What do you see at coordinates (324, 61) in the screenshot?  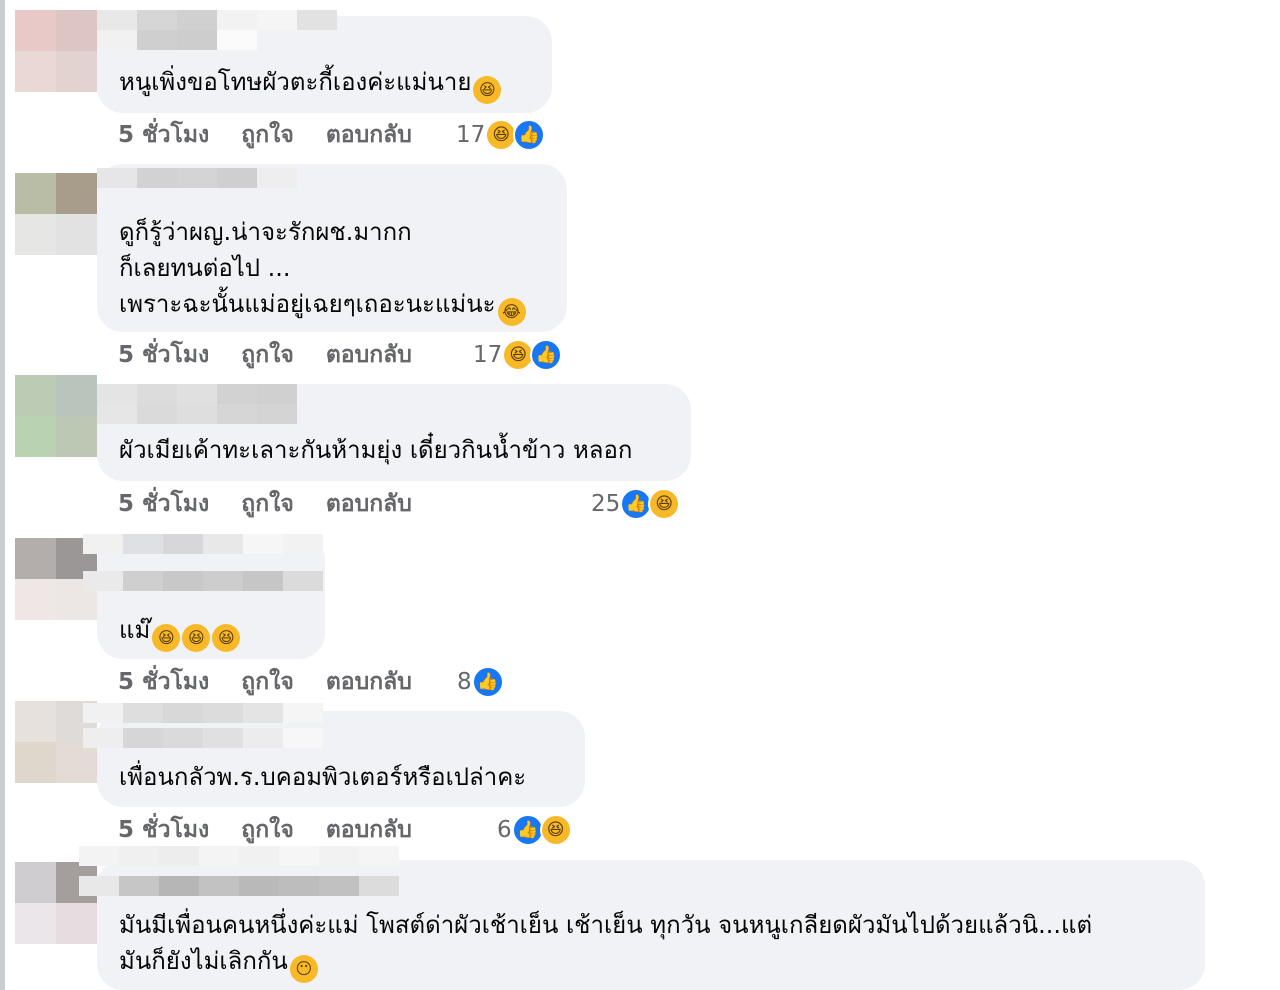 I see `comment-bubble: หนูเพิ่งขอโทษผัวตะกี้เองค่ะแม่นาย 😆` at bounding box center [324, 61].